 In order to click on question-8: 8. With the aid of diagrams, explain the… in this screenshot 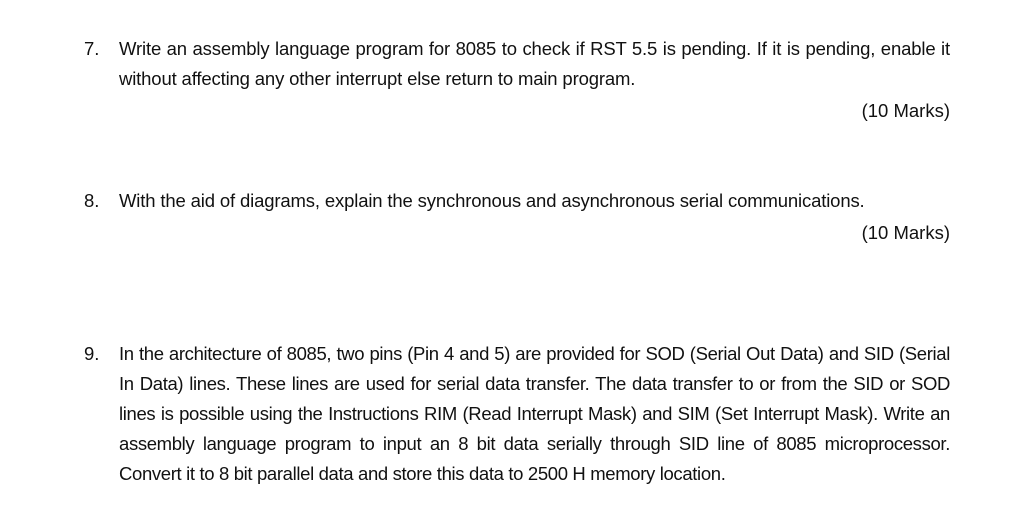, I will do `click(517, 217)`.